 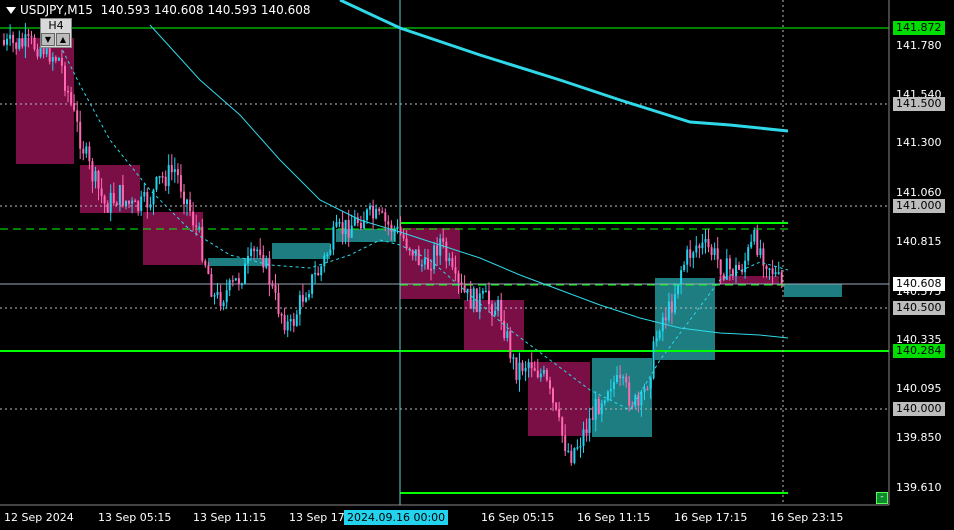 What do you see at coordinates (919, 28) in the screenshot?
I see `level-141872: 141.872` at bounding box center [919, 28].